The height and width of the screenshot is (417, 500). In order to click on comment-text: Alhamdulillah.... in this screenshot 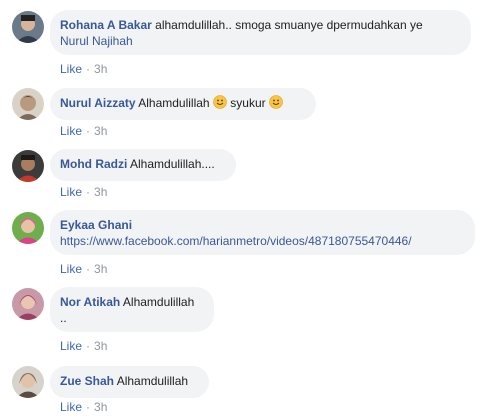, I will do `click(172, 164)`.